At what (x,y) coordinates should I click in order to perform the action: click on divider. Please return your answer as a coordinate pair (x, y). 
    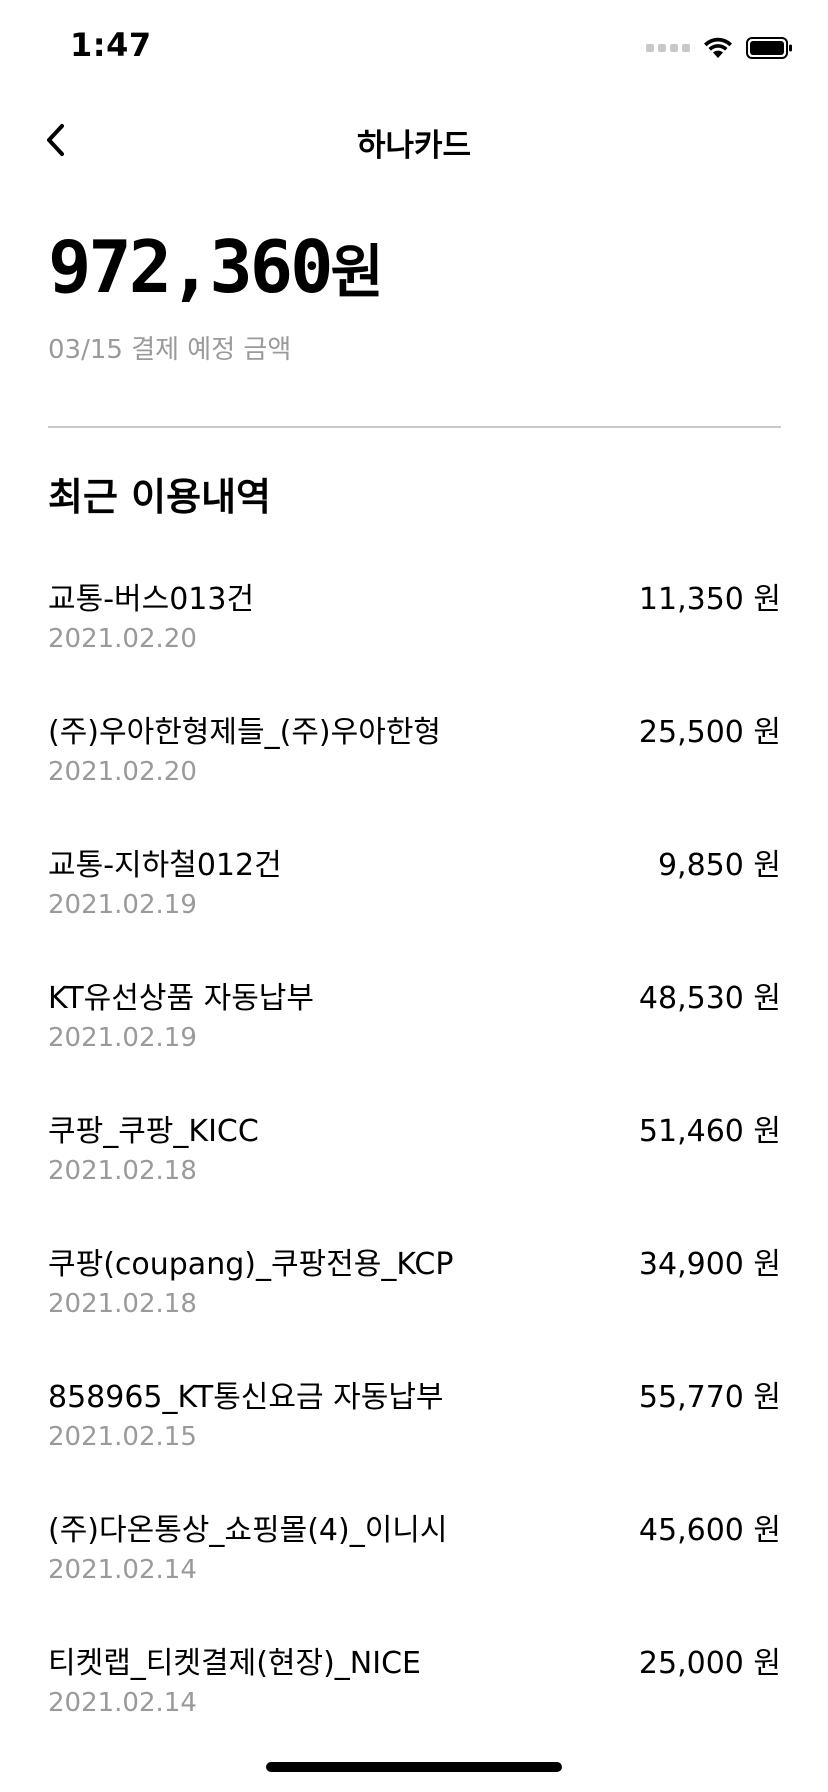
    Looking at the image, I should click on (414, 427).